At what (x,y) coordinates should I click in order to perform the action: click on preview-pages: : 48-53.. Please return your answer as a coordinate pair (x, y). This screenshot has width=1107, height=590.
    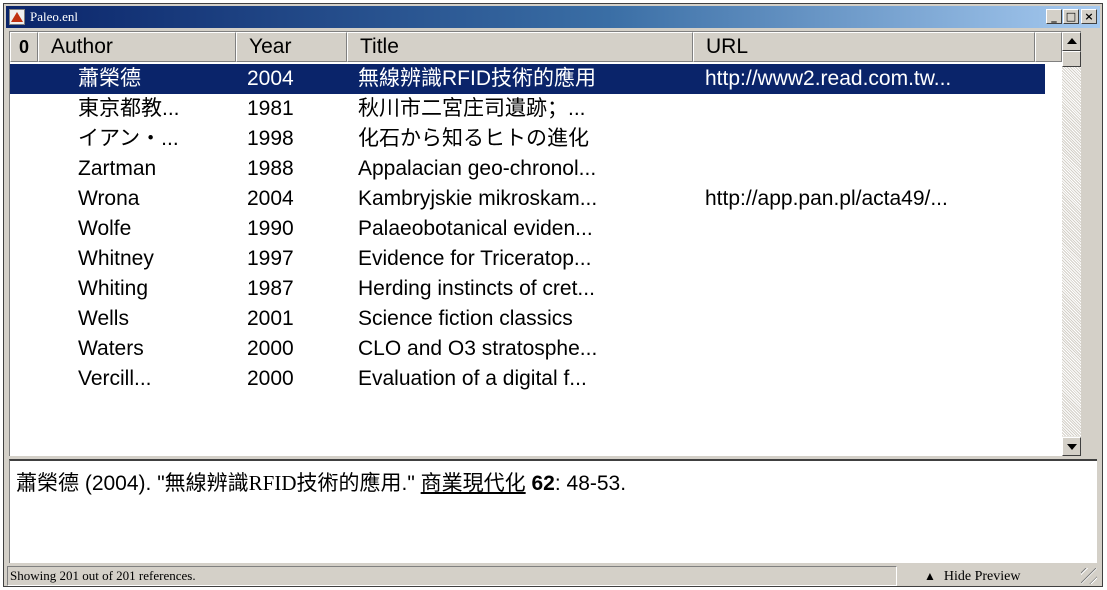
    Looking at the image, I should click on (590, 483).